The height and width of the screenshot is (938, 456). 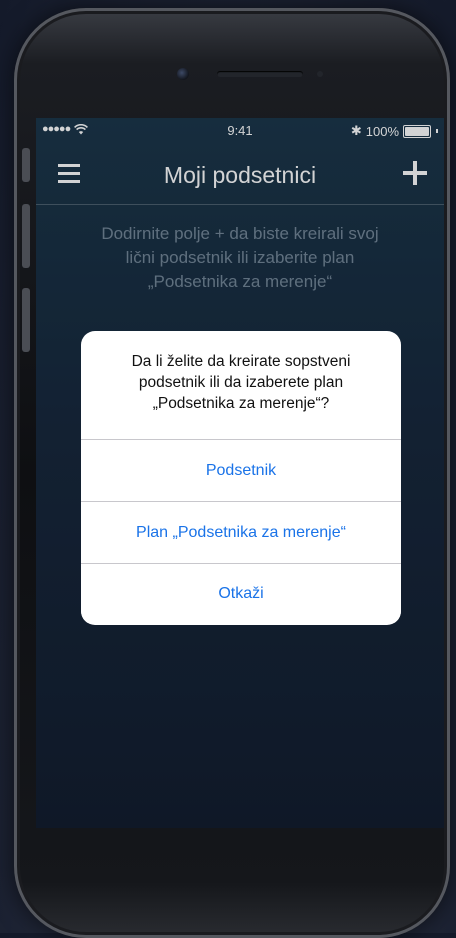 What do you see at coordinates (241, 361) in the screenshot?
I see `alert-message-line-1: Da li želite da kreirate sopstveni` at bounding box center [241, 361].